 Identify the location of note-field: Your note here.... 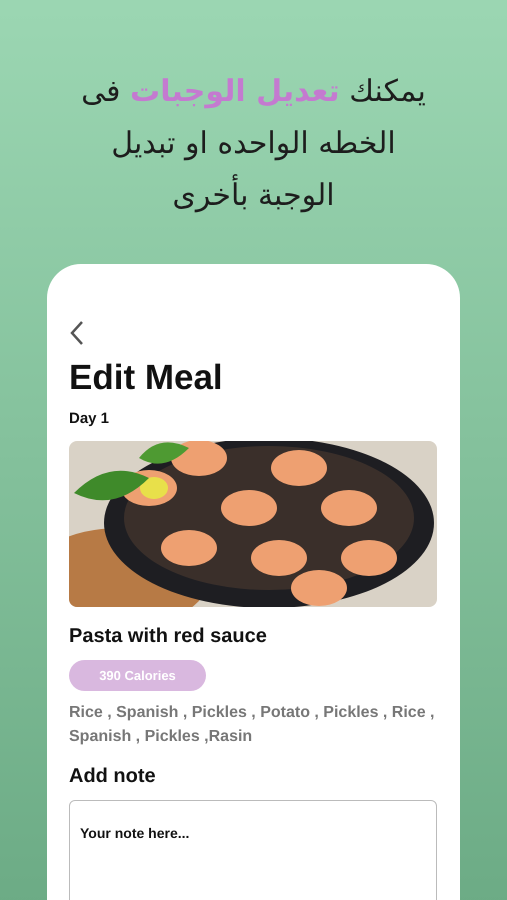
(253, 850).